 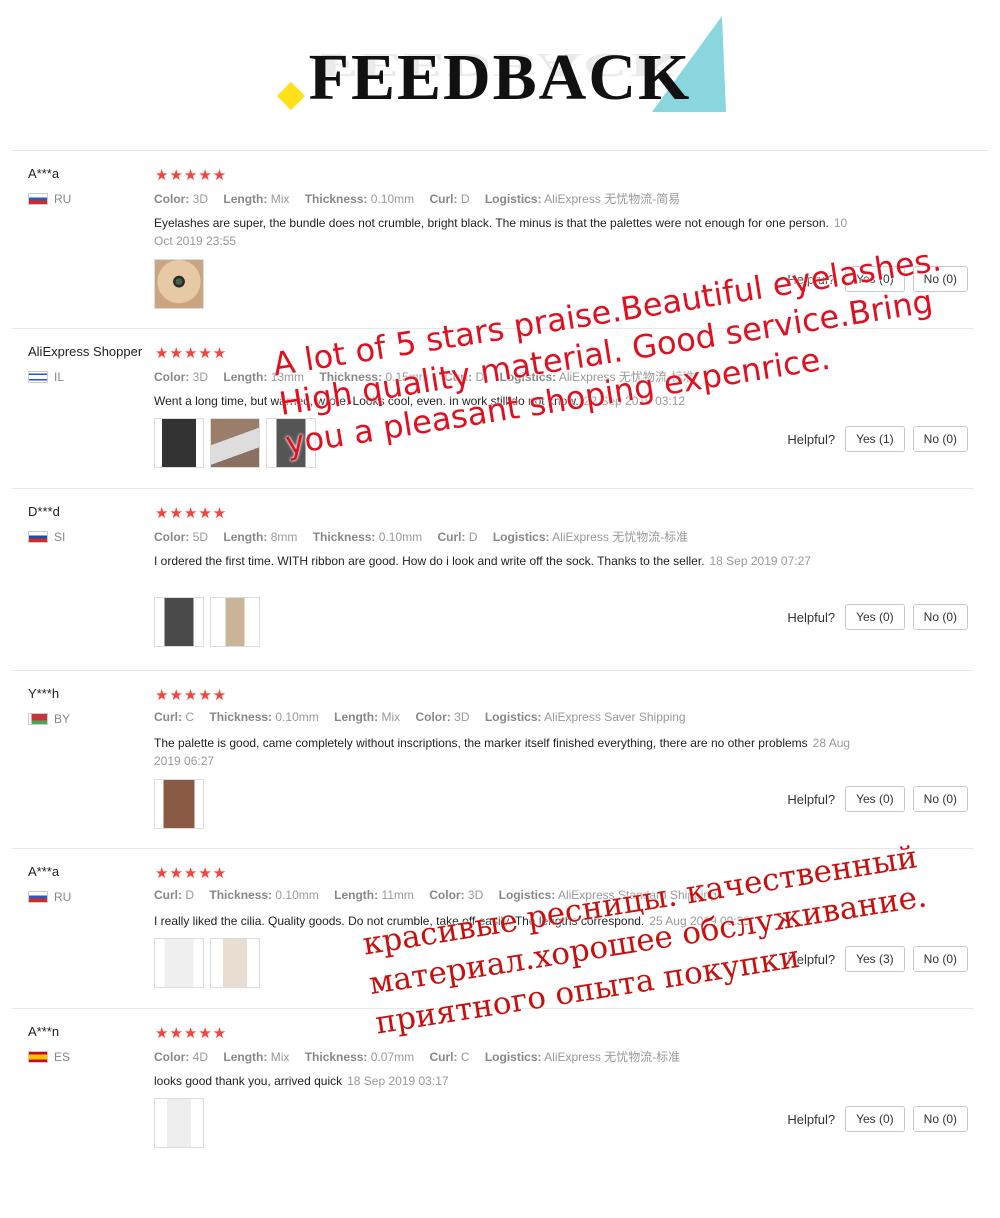 I want to click on reviewer-name: A***n, so click(x=44, y=1031).